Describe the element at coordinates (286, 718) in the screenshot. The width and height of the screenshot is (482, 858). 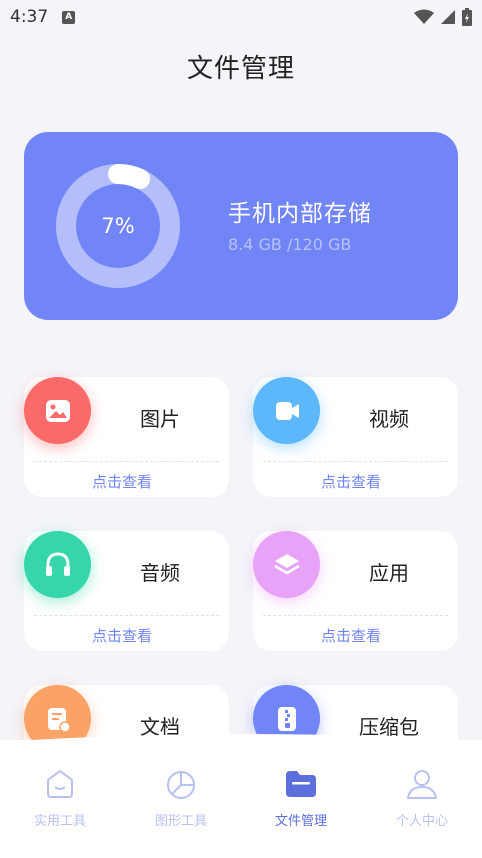
I see `zip-file-icon` at that location.